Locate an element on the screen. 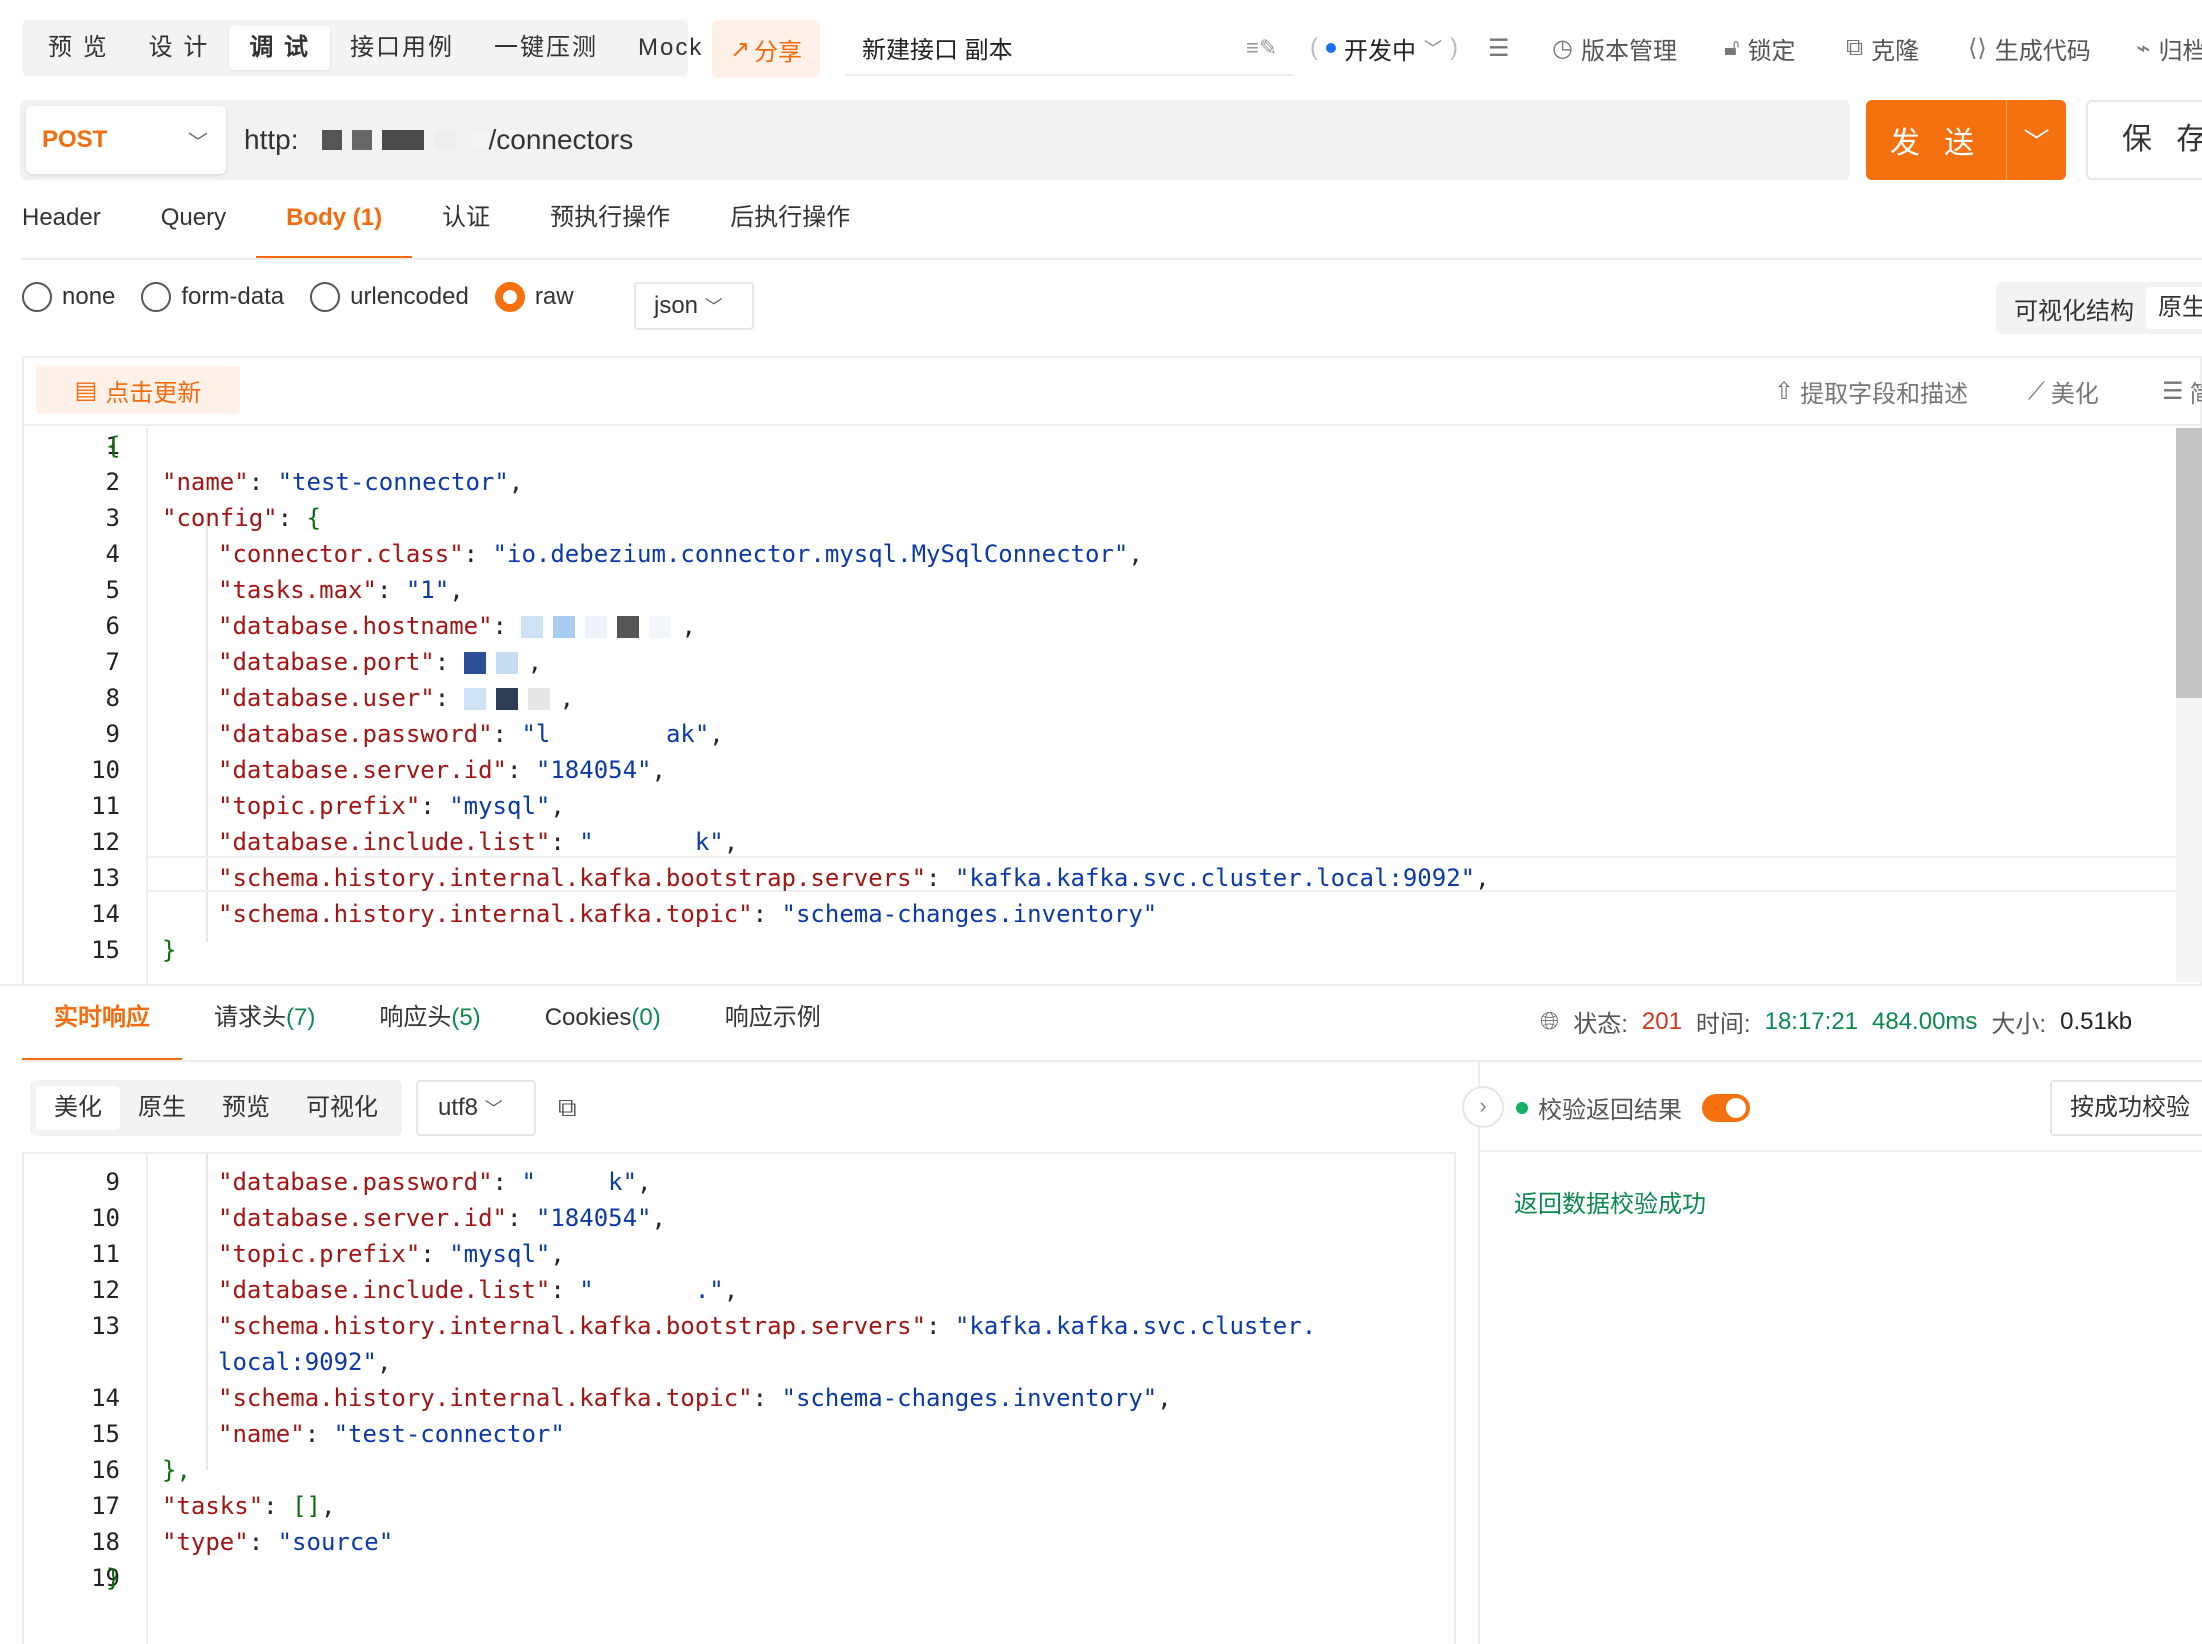 Image resolution: width=2202 pixels, height=1644 pixels. code-line: 10 "database.server.id": "184054", is located at coordinates (739, 1218).